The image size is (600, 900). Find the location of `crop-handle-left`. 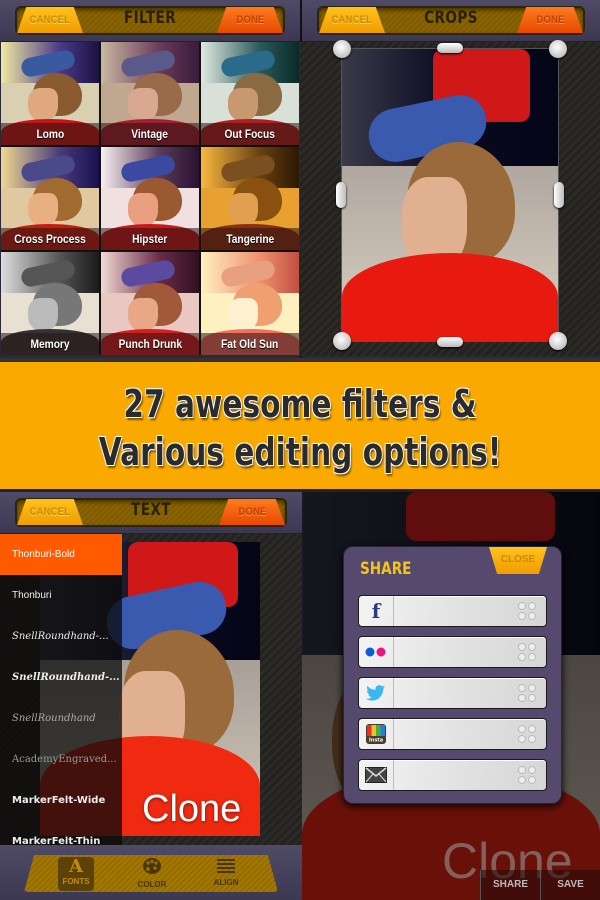

crop-handle-left is located at coordinates (341, 195).